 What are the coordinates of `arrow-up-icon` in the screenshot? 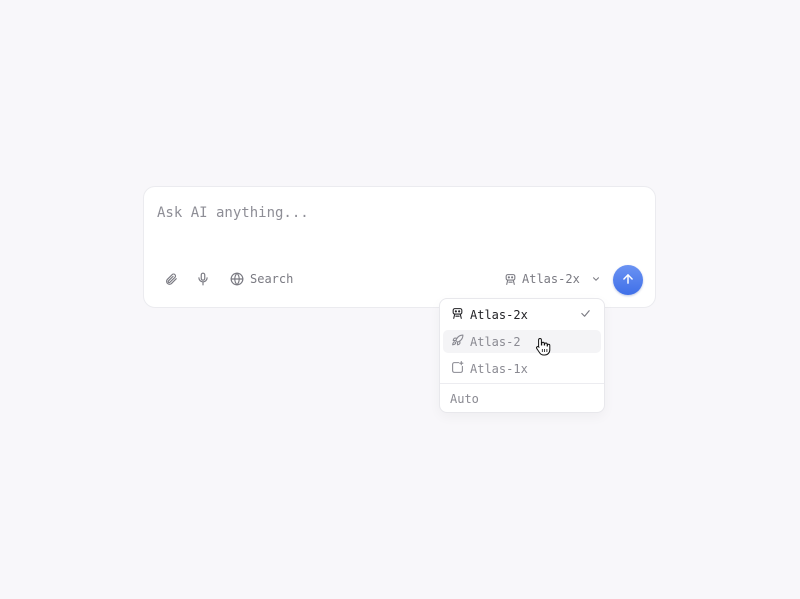 It's located at (628, 280).